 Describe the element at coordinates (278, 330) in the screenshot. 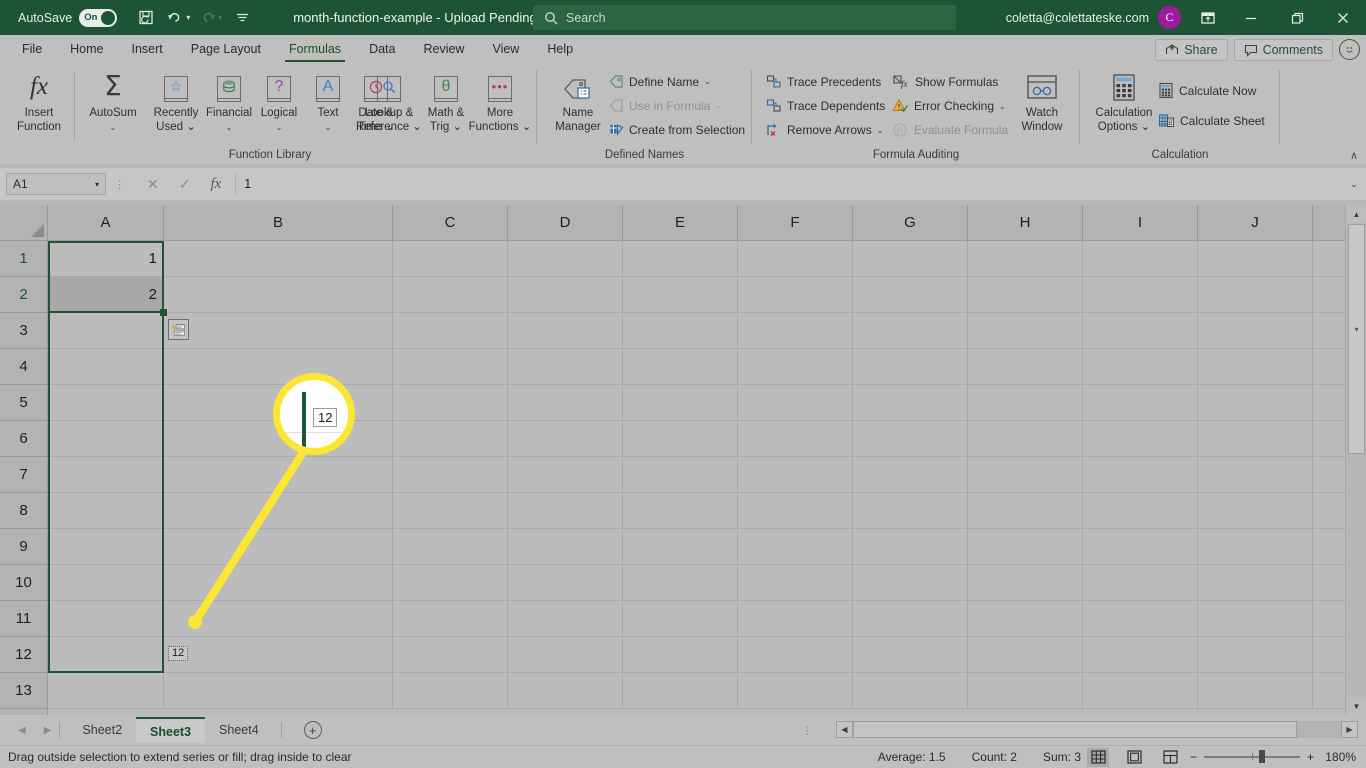

I see `cell-B3` at that location.